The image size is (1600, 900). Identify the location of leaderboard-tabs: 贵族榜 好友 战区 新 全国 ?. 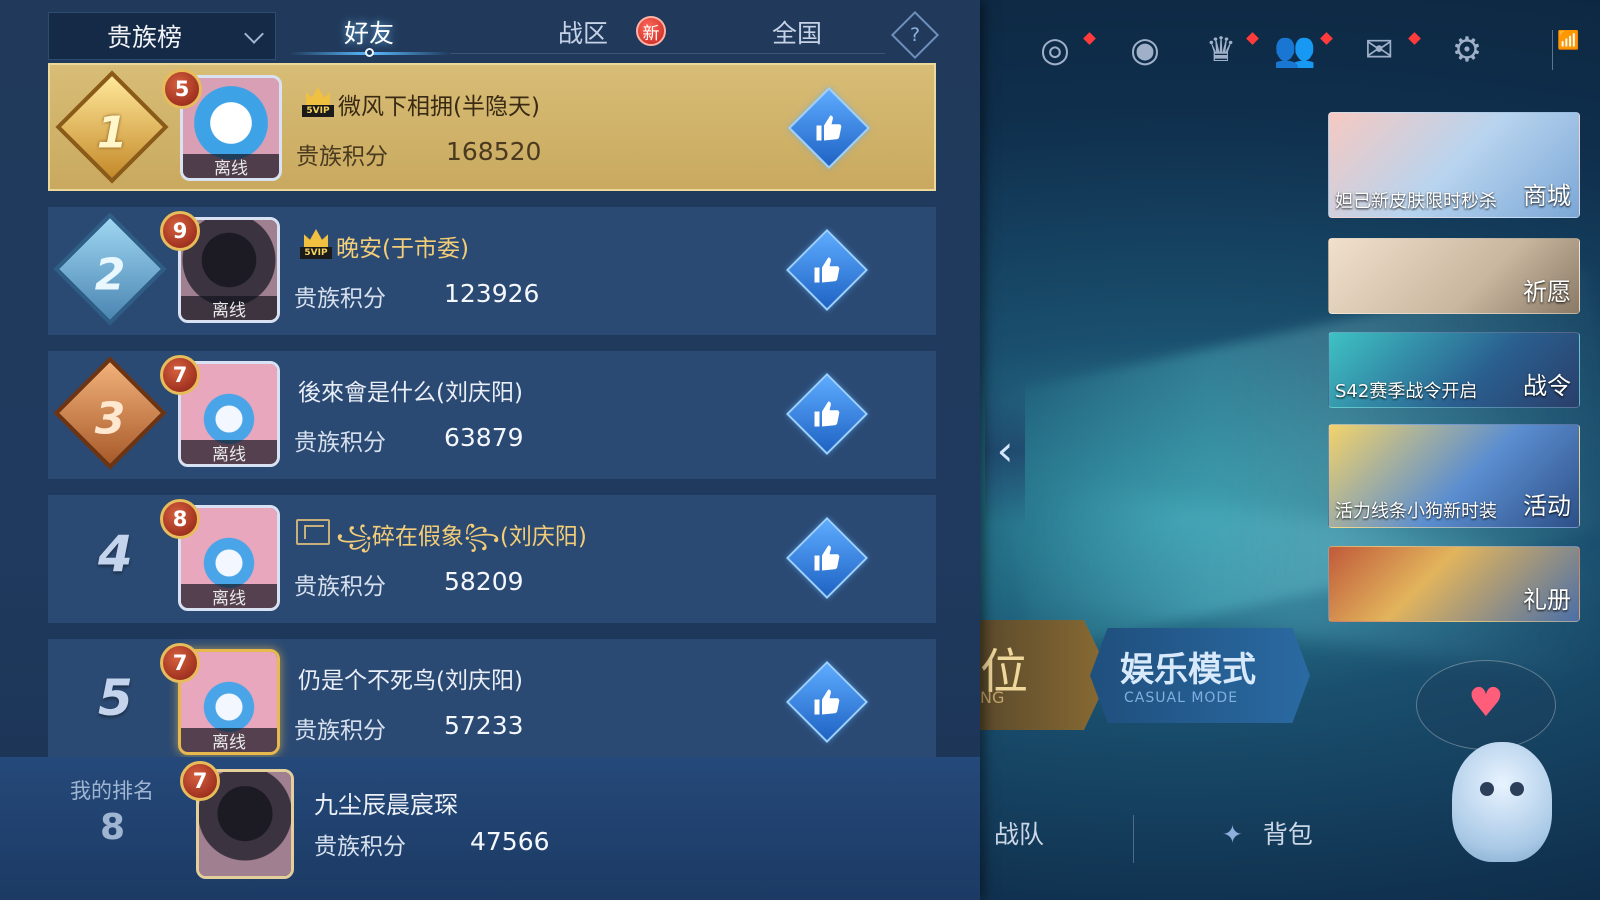
(490, 31).